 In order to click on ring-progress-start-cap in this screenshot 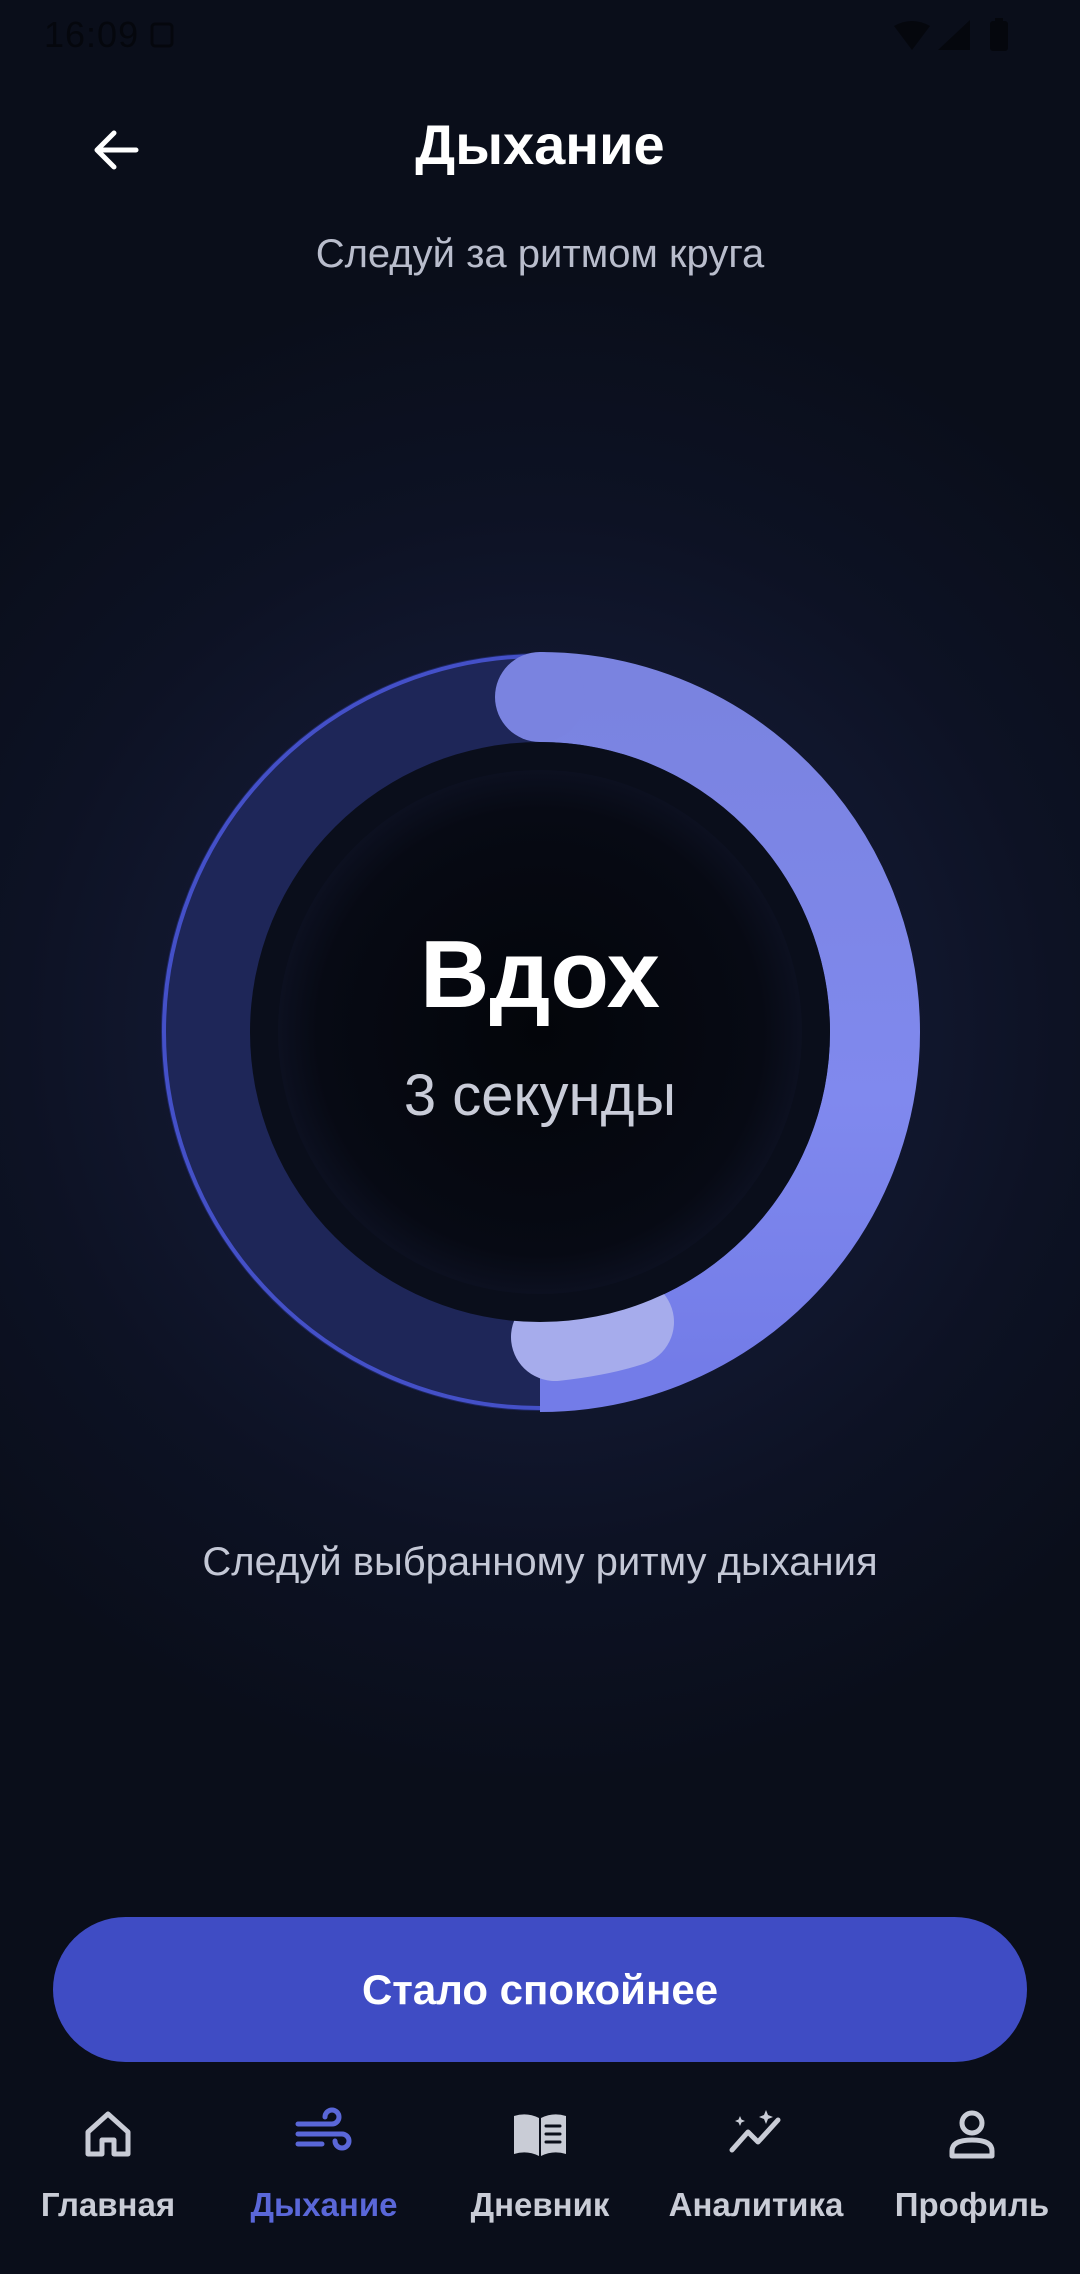, I will do `click(540, 697)`.